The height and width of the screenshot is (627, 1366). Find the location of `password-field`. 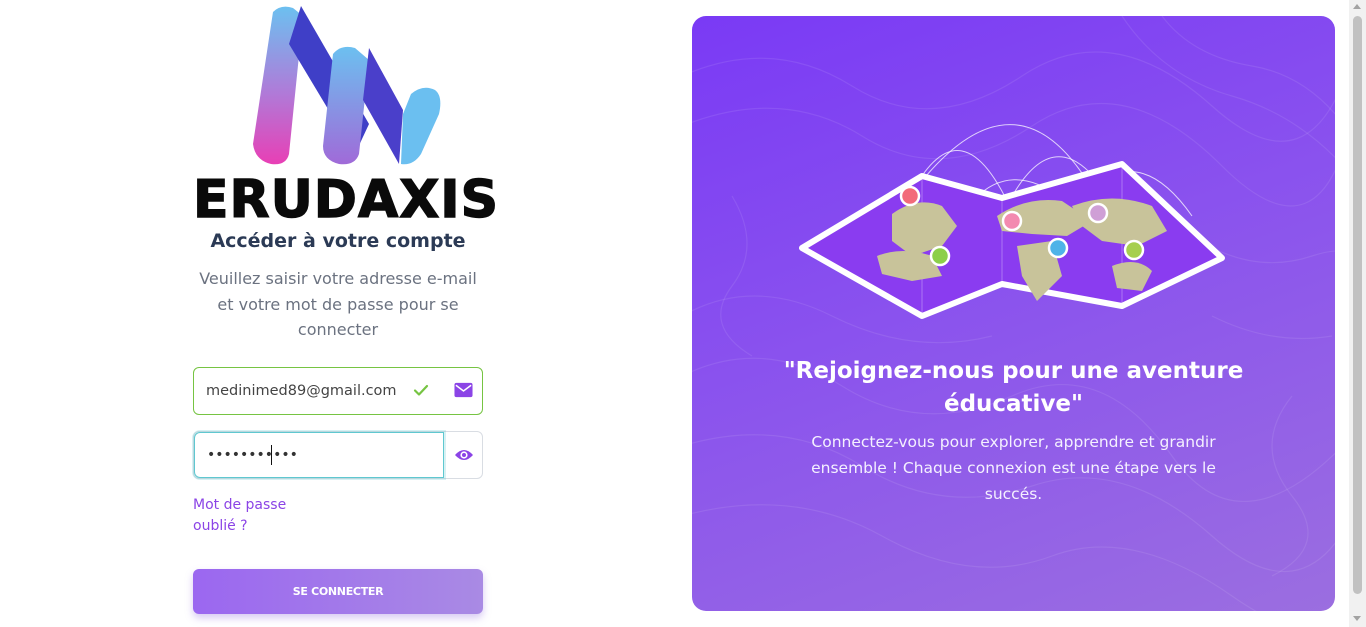

password-field is located at coordinates (338, 455).